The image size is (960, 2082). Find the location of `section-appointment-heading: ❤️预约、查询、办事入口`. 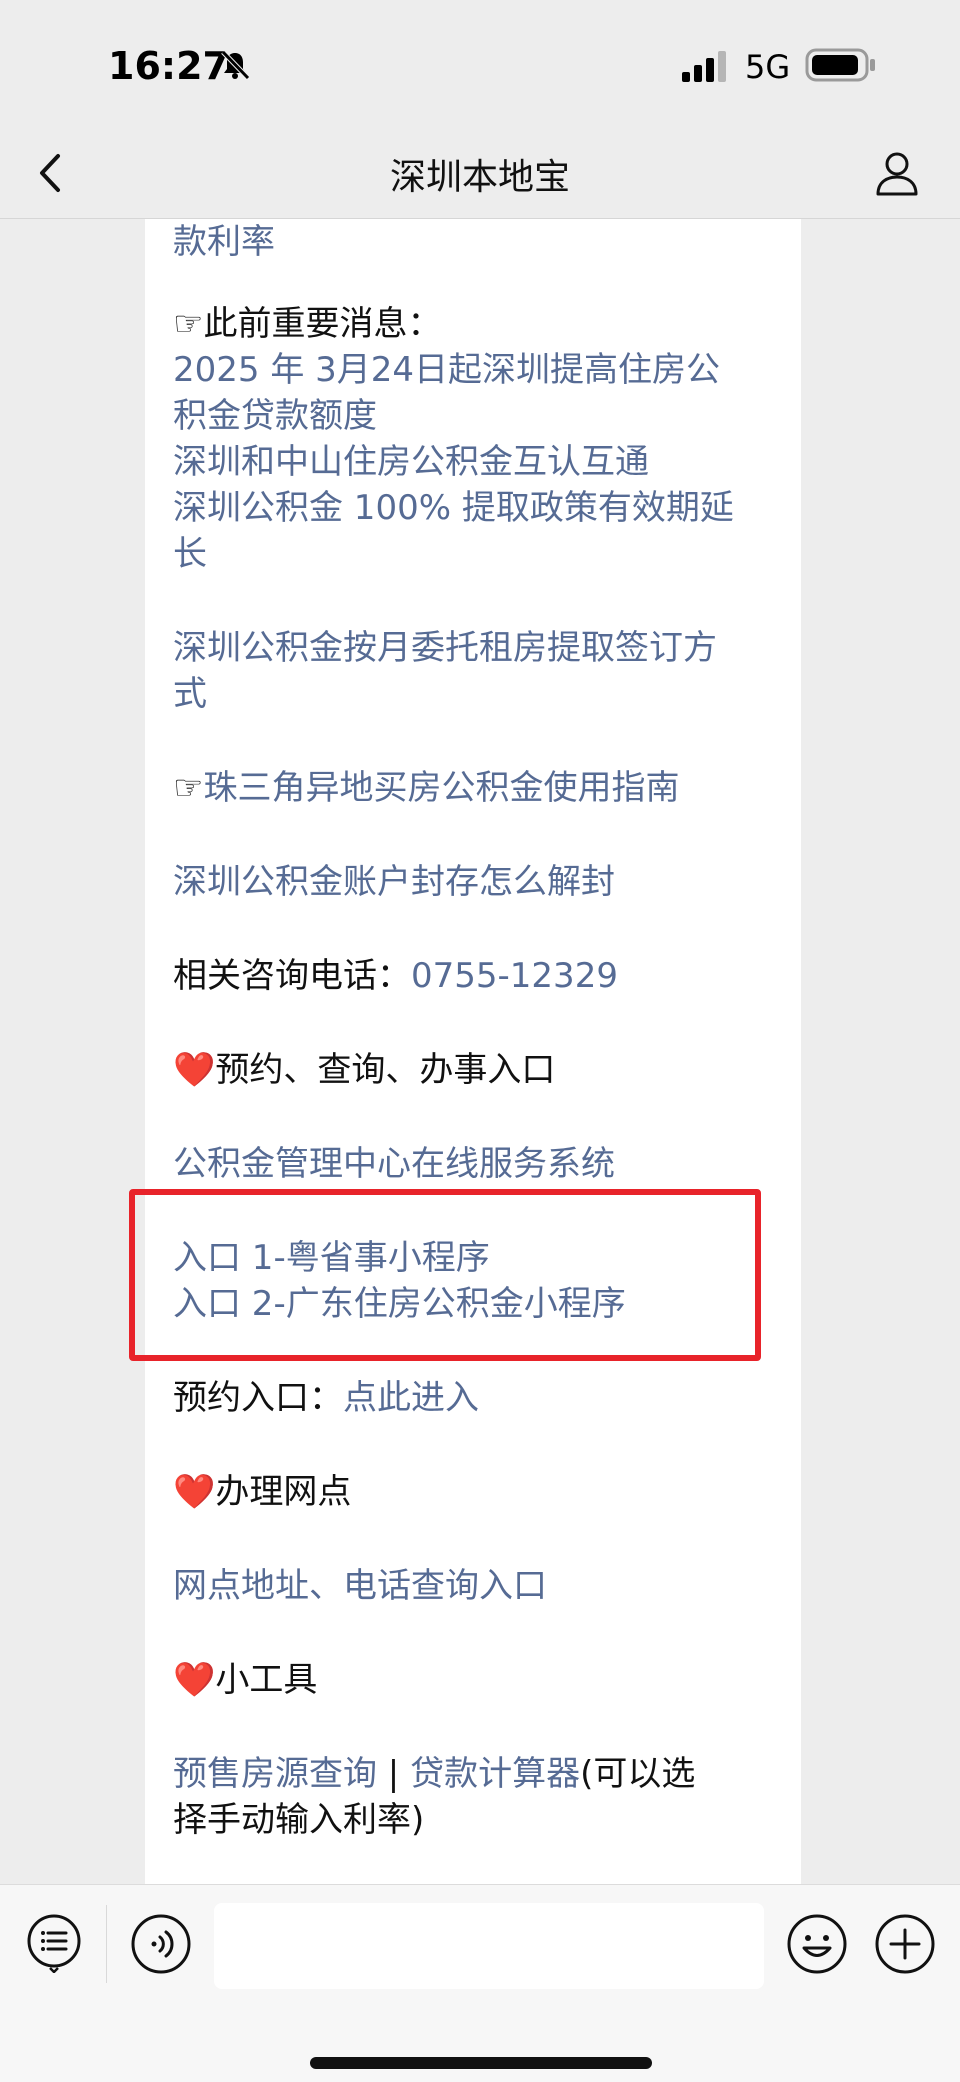

section-appointment-heading: ❤️预约、查询、办事入口 is located at coordinates (478, 1070).